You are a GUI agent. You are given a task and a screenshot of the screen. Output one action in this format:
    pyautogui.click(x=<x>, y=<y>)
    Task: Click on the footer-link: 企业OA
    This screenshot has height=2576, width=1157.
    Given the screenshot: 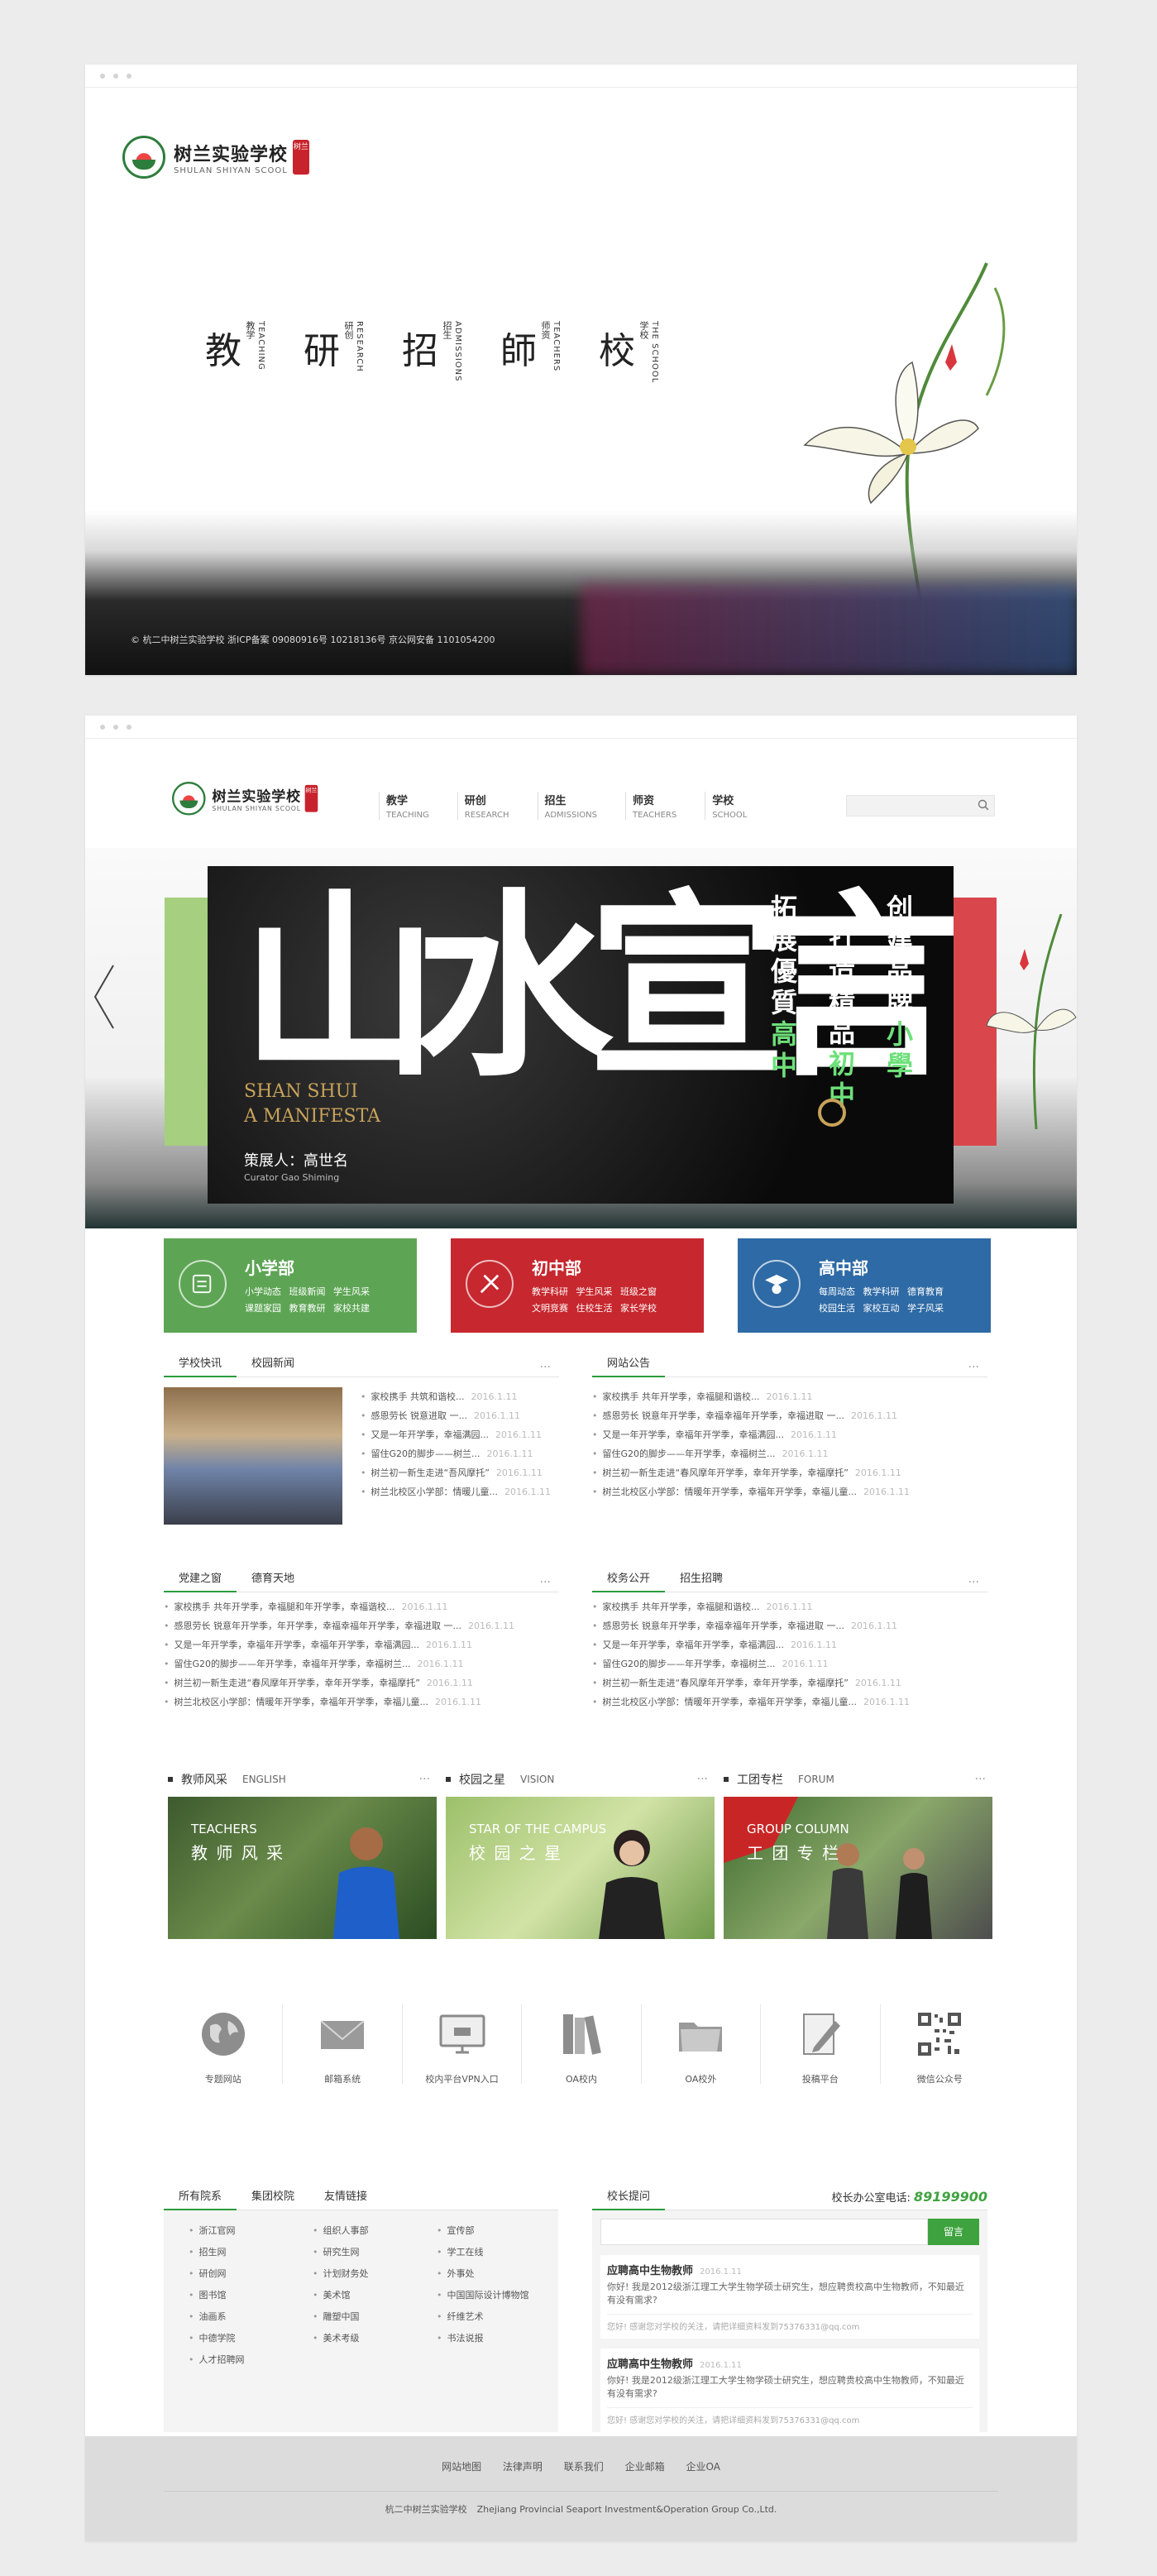 What is the action you would take?
    pyautogui.click(x=703, y=2467)
    